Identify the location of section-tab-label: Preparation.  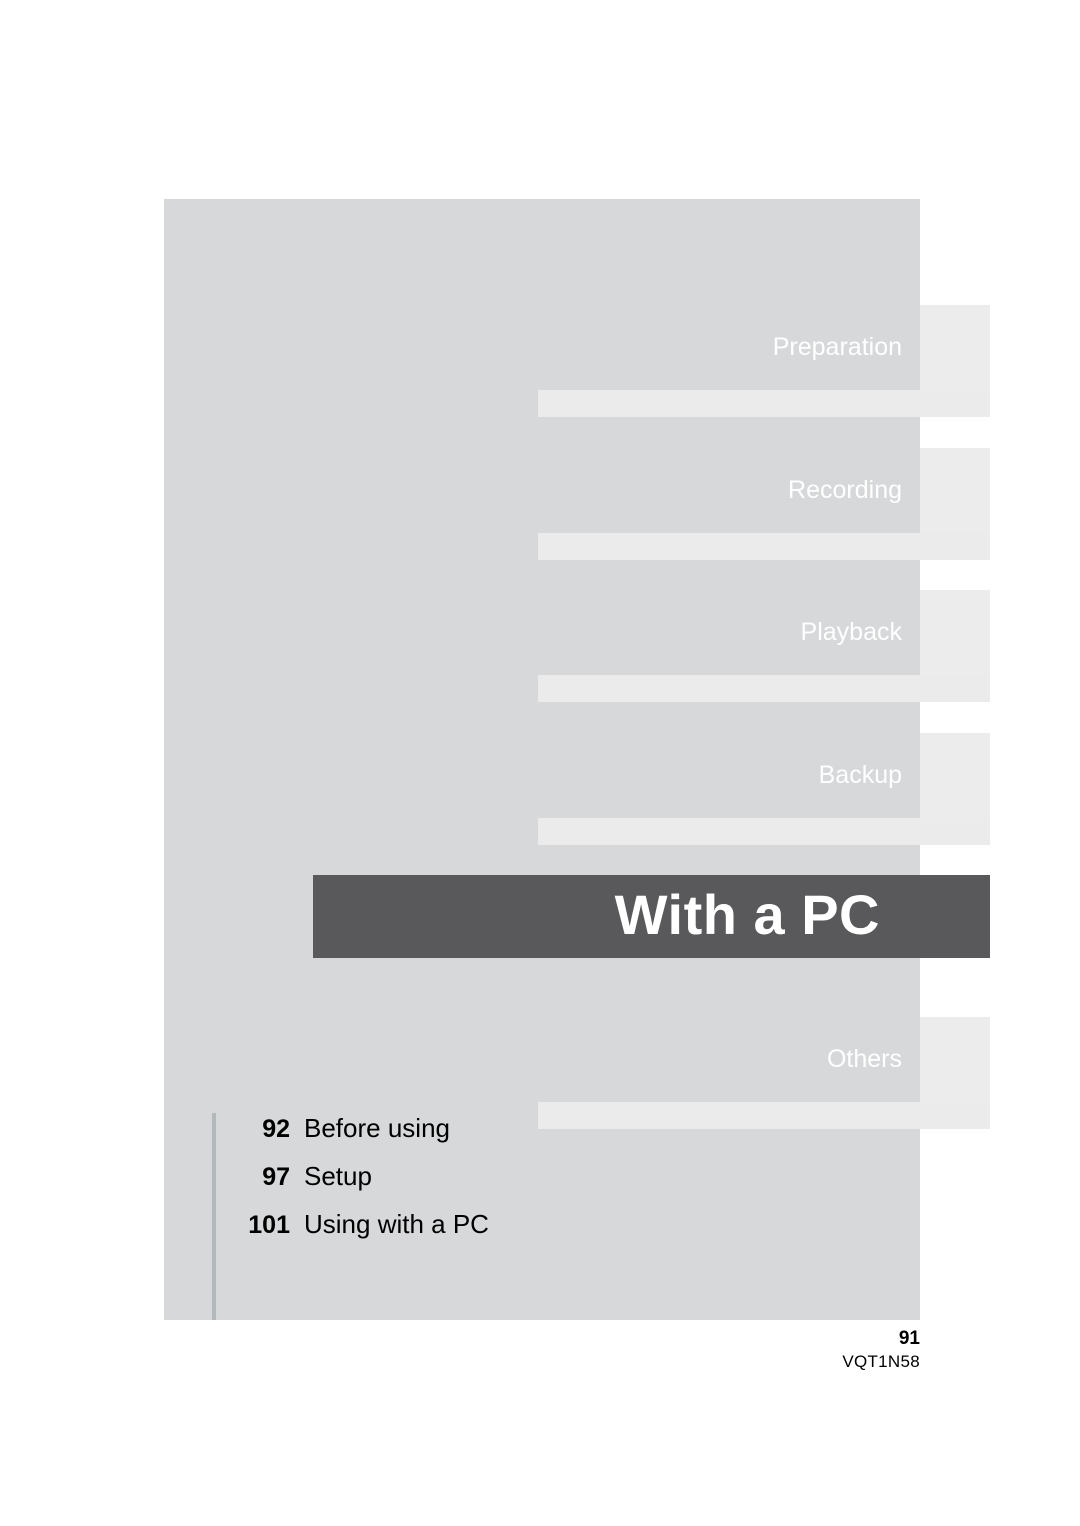
(837, 347).